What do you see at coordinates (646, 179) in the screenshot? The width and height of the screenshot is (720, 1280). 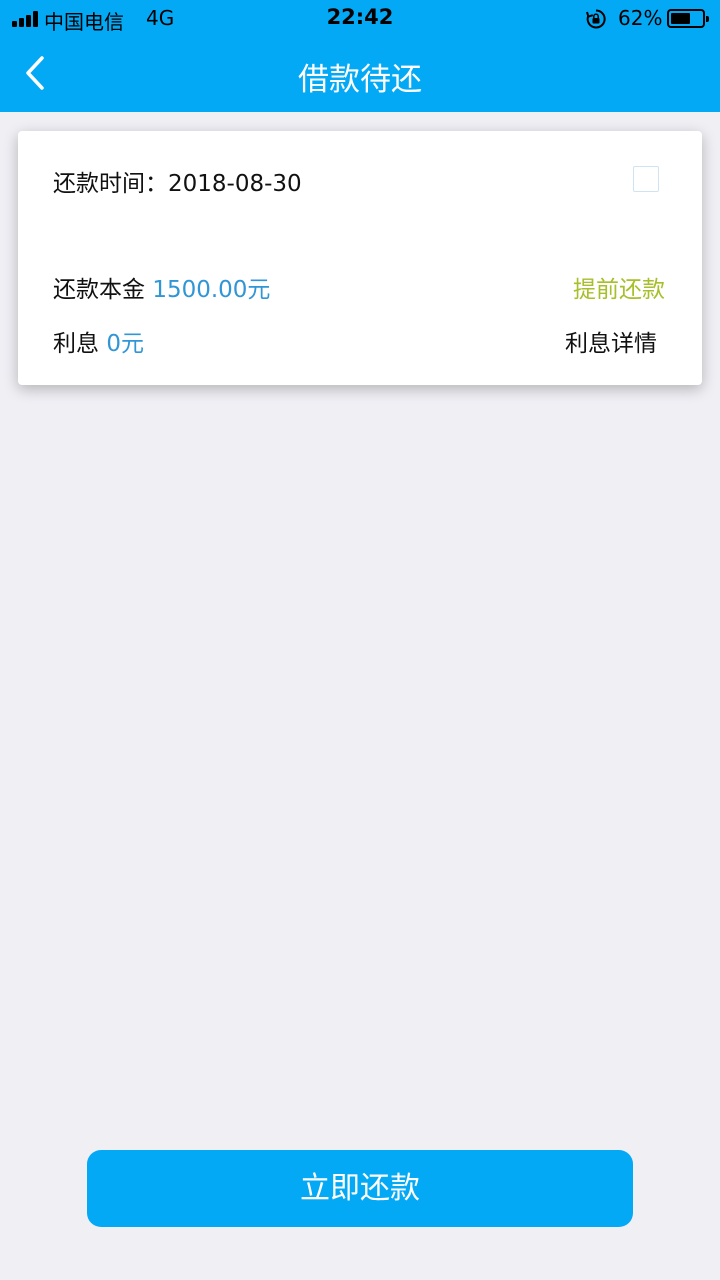 I see `select-checkbox` at bounding box center [646, 179].